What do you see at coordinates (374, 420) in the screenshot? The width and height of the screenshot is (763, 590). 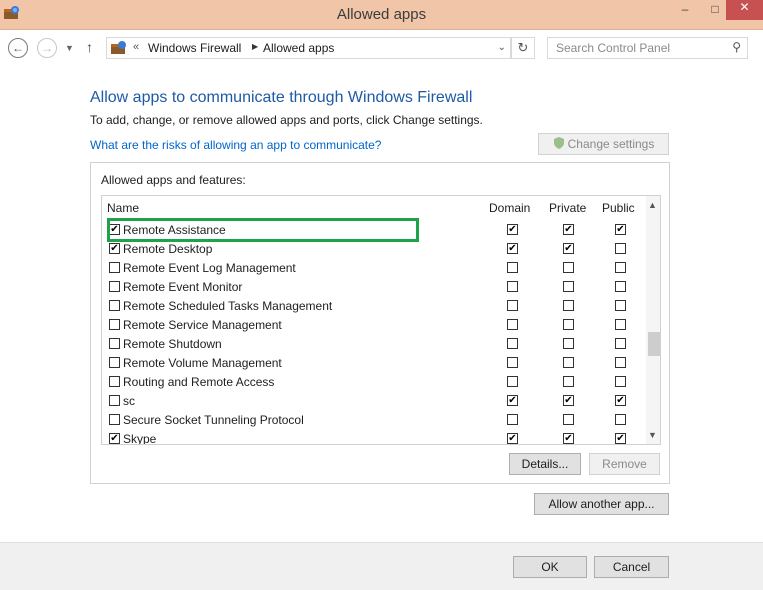 I see `list-row: Secure Socket Tunneling Protocol` at bounding box center [374, 420].